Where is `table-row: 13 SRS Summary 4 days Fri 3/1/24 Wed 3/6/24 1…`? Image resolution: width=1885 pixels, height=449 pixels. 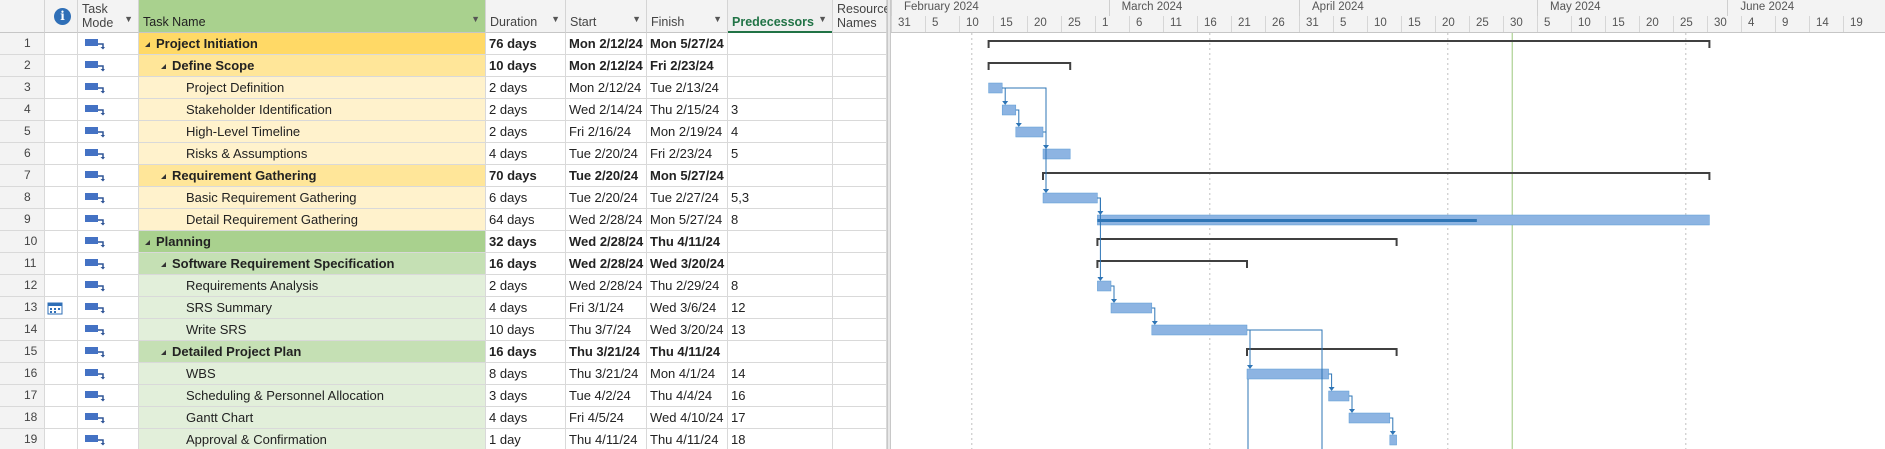
table-row: 13 SRS Summary 4 days Fri 3/1/24 Wed 3/6/24 1… is located at coordinates (443, 308).